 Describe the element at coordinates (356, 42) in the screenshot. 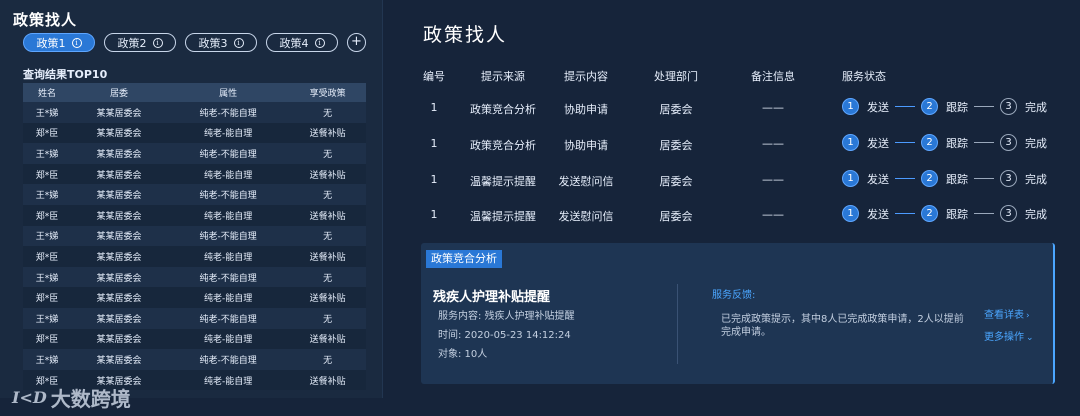

I see `add-tab-button: +` at that location.